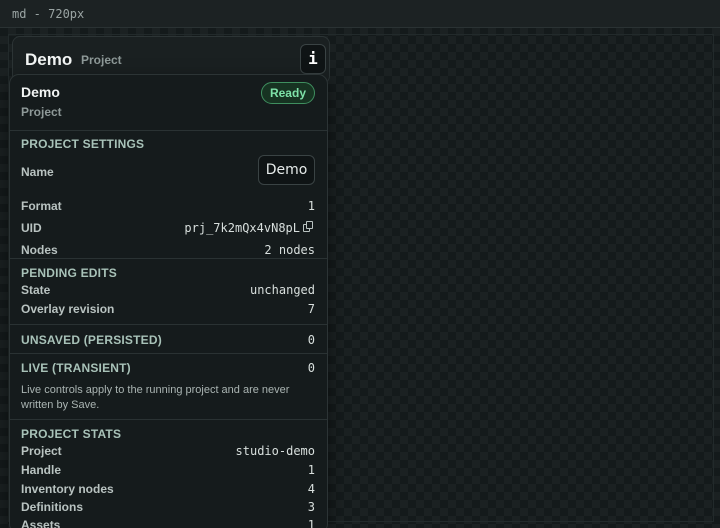 Image resolution: width=720 pixels, height=528 pixels. What do you see at coordinates (311, 507) in the screenshot?
I see `stats-value: 3` at bounding box center [311, 507].